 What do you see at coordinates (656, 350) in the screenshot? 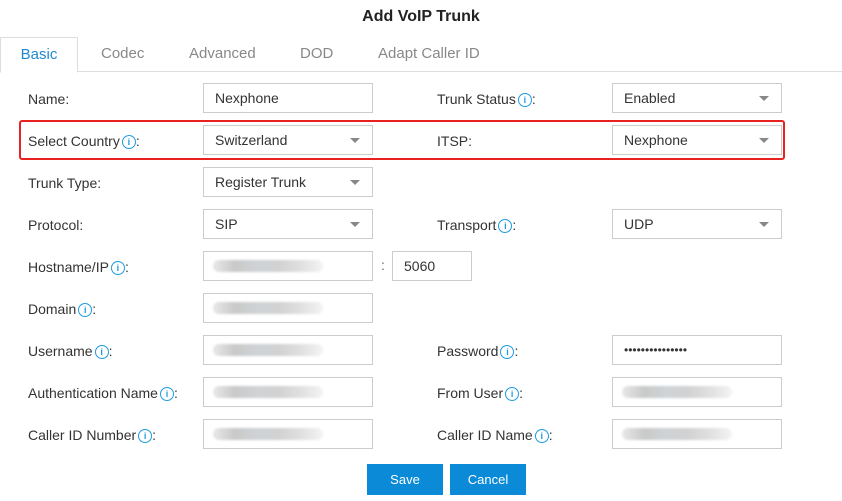
I see `password-value: •••••••••••••••` at bounding box center [656, 350].